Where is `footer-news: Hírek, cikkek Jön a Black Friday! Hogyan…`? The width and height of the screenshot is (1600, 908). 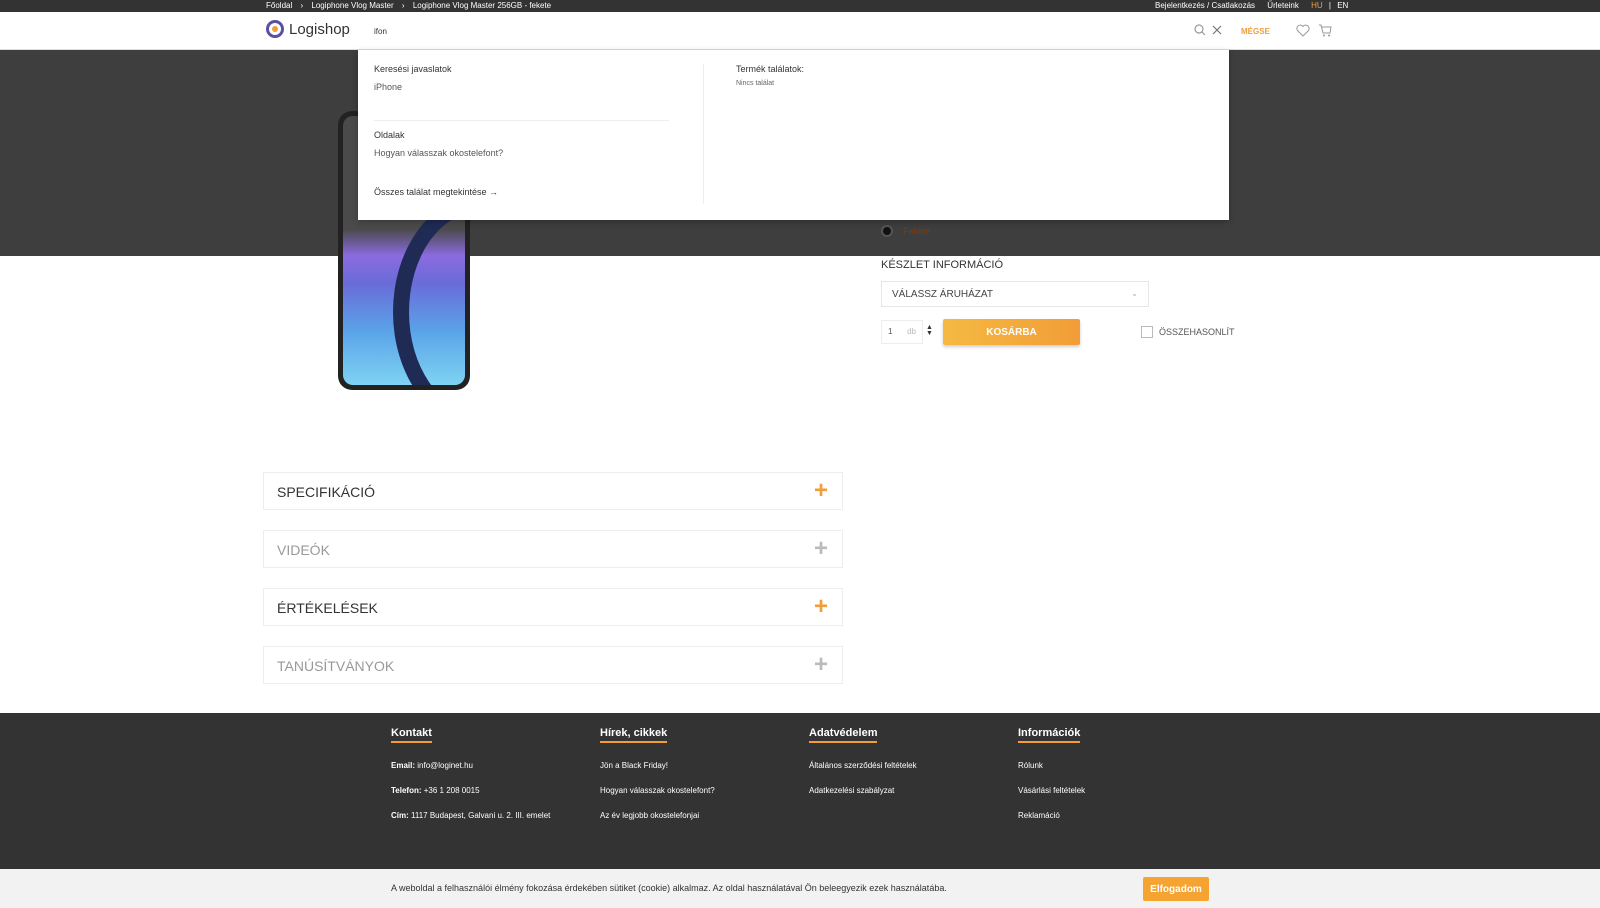
footer-news: Hírek, cikkek Jön a Black Friday! Hogyan… is located at coordinates (657, 779).